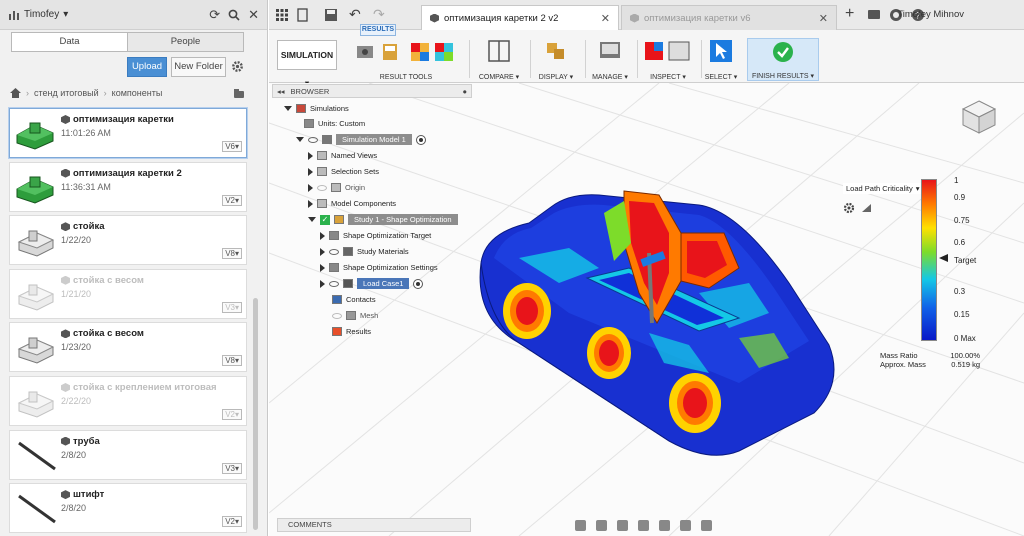 This screenshot has height=536, width=1024. Describe the element at coordinates (930, 14) in the screenshot. I see `user-account: Timofey Mihnov` at that location.